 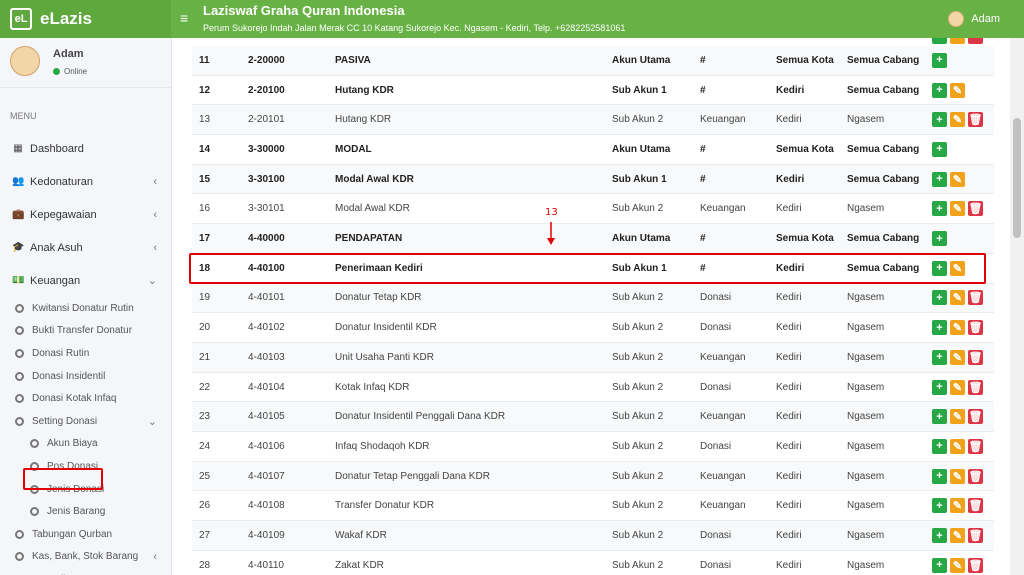 I want to click on add-button, so click(x=939, y=41).